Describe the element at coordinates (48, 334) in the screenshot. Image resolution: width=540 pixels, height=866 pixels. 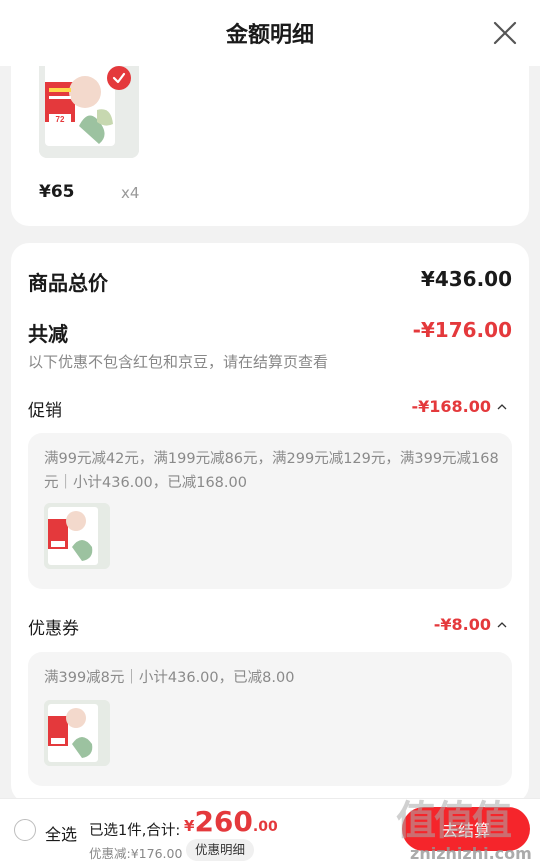
I see `reduction-label: 共减` at that location.